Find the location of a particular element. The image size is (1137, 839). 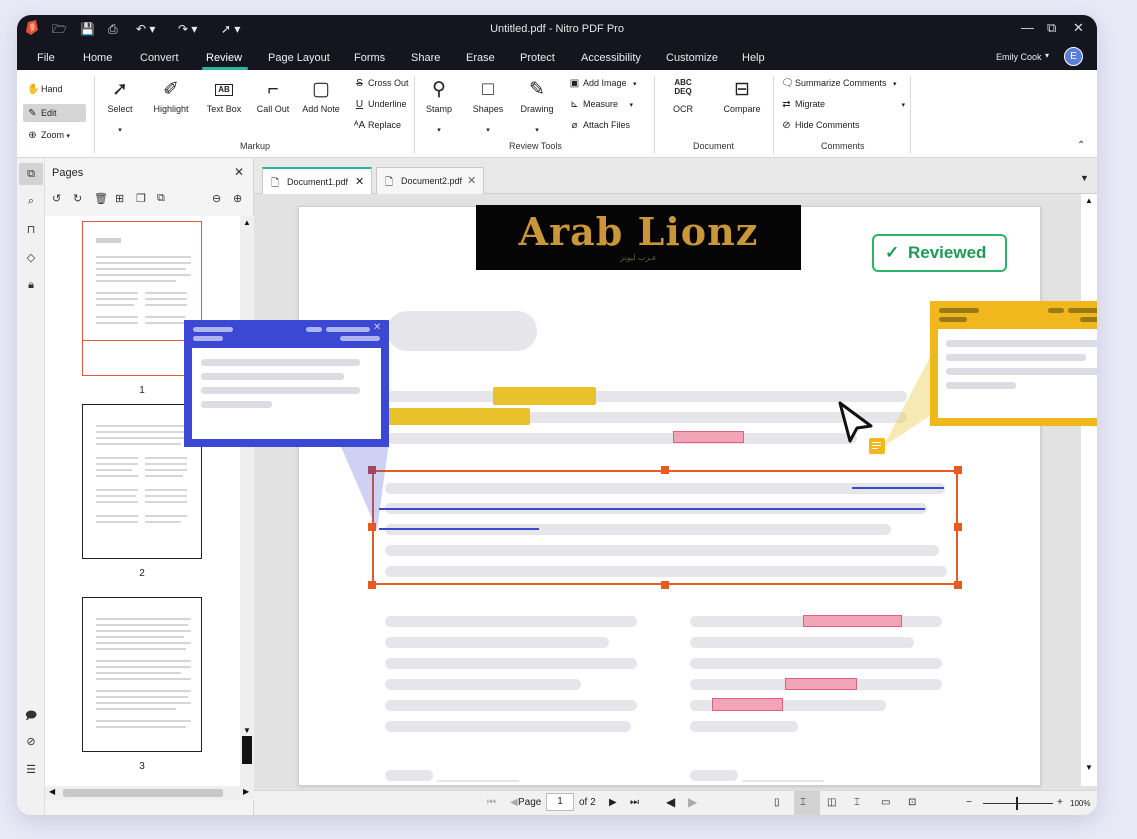

highlight-button: ✐ Highlight is located at coordinates (171, 96).